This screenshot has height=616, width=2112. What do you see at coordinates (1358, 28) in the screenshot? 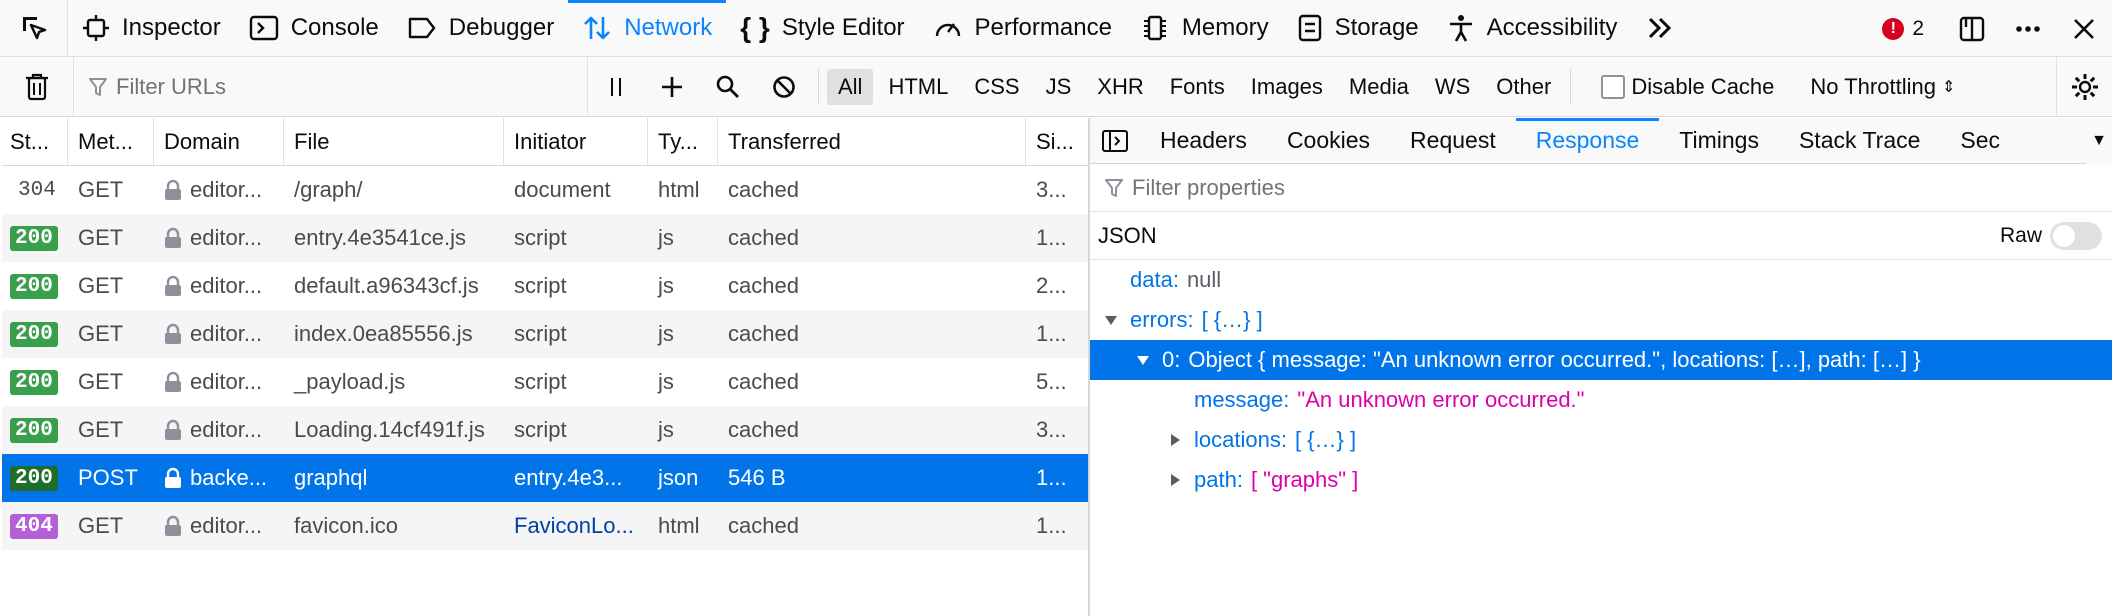
I see `tab-storage: Storage` at bounding box center [1358, 28].